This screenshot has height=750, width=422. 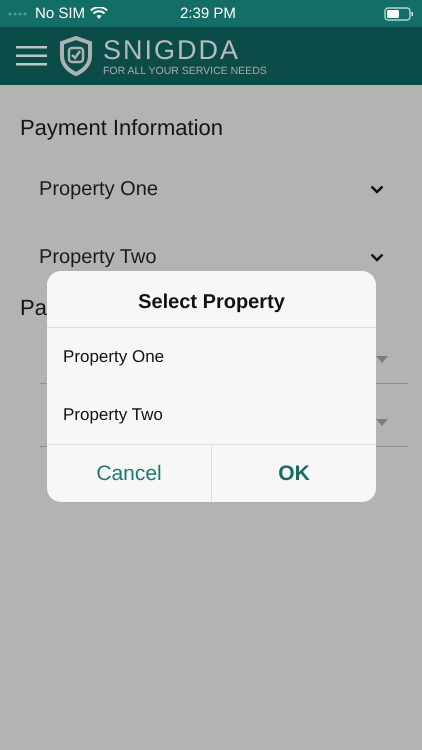 What do you see at coordinates (293, 473) in the screenshot?
I see `ok-button: OK` at bounding box center [293, 473].